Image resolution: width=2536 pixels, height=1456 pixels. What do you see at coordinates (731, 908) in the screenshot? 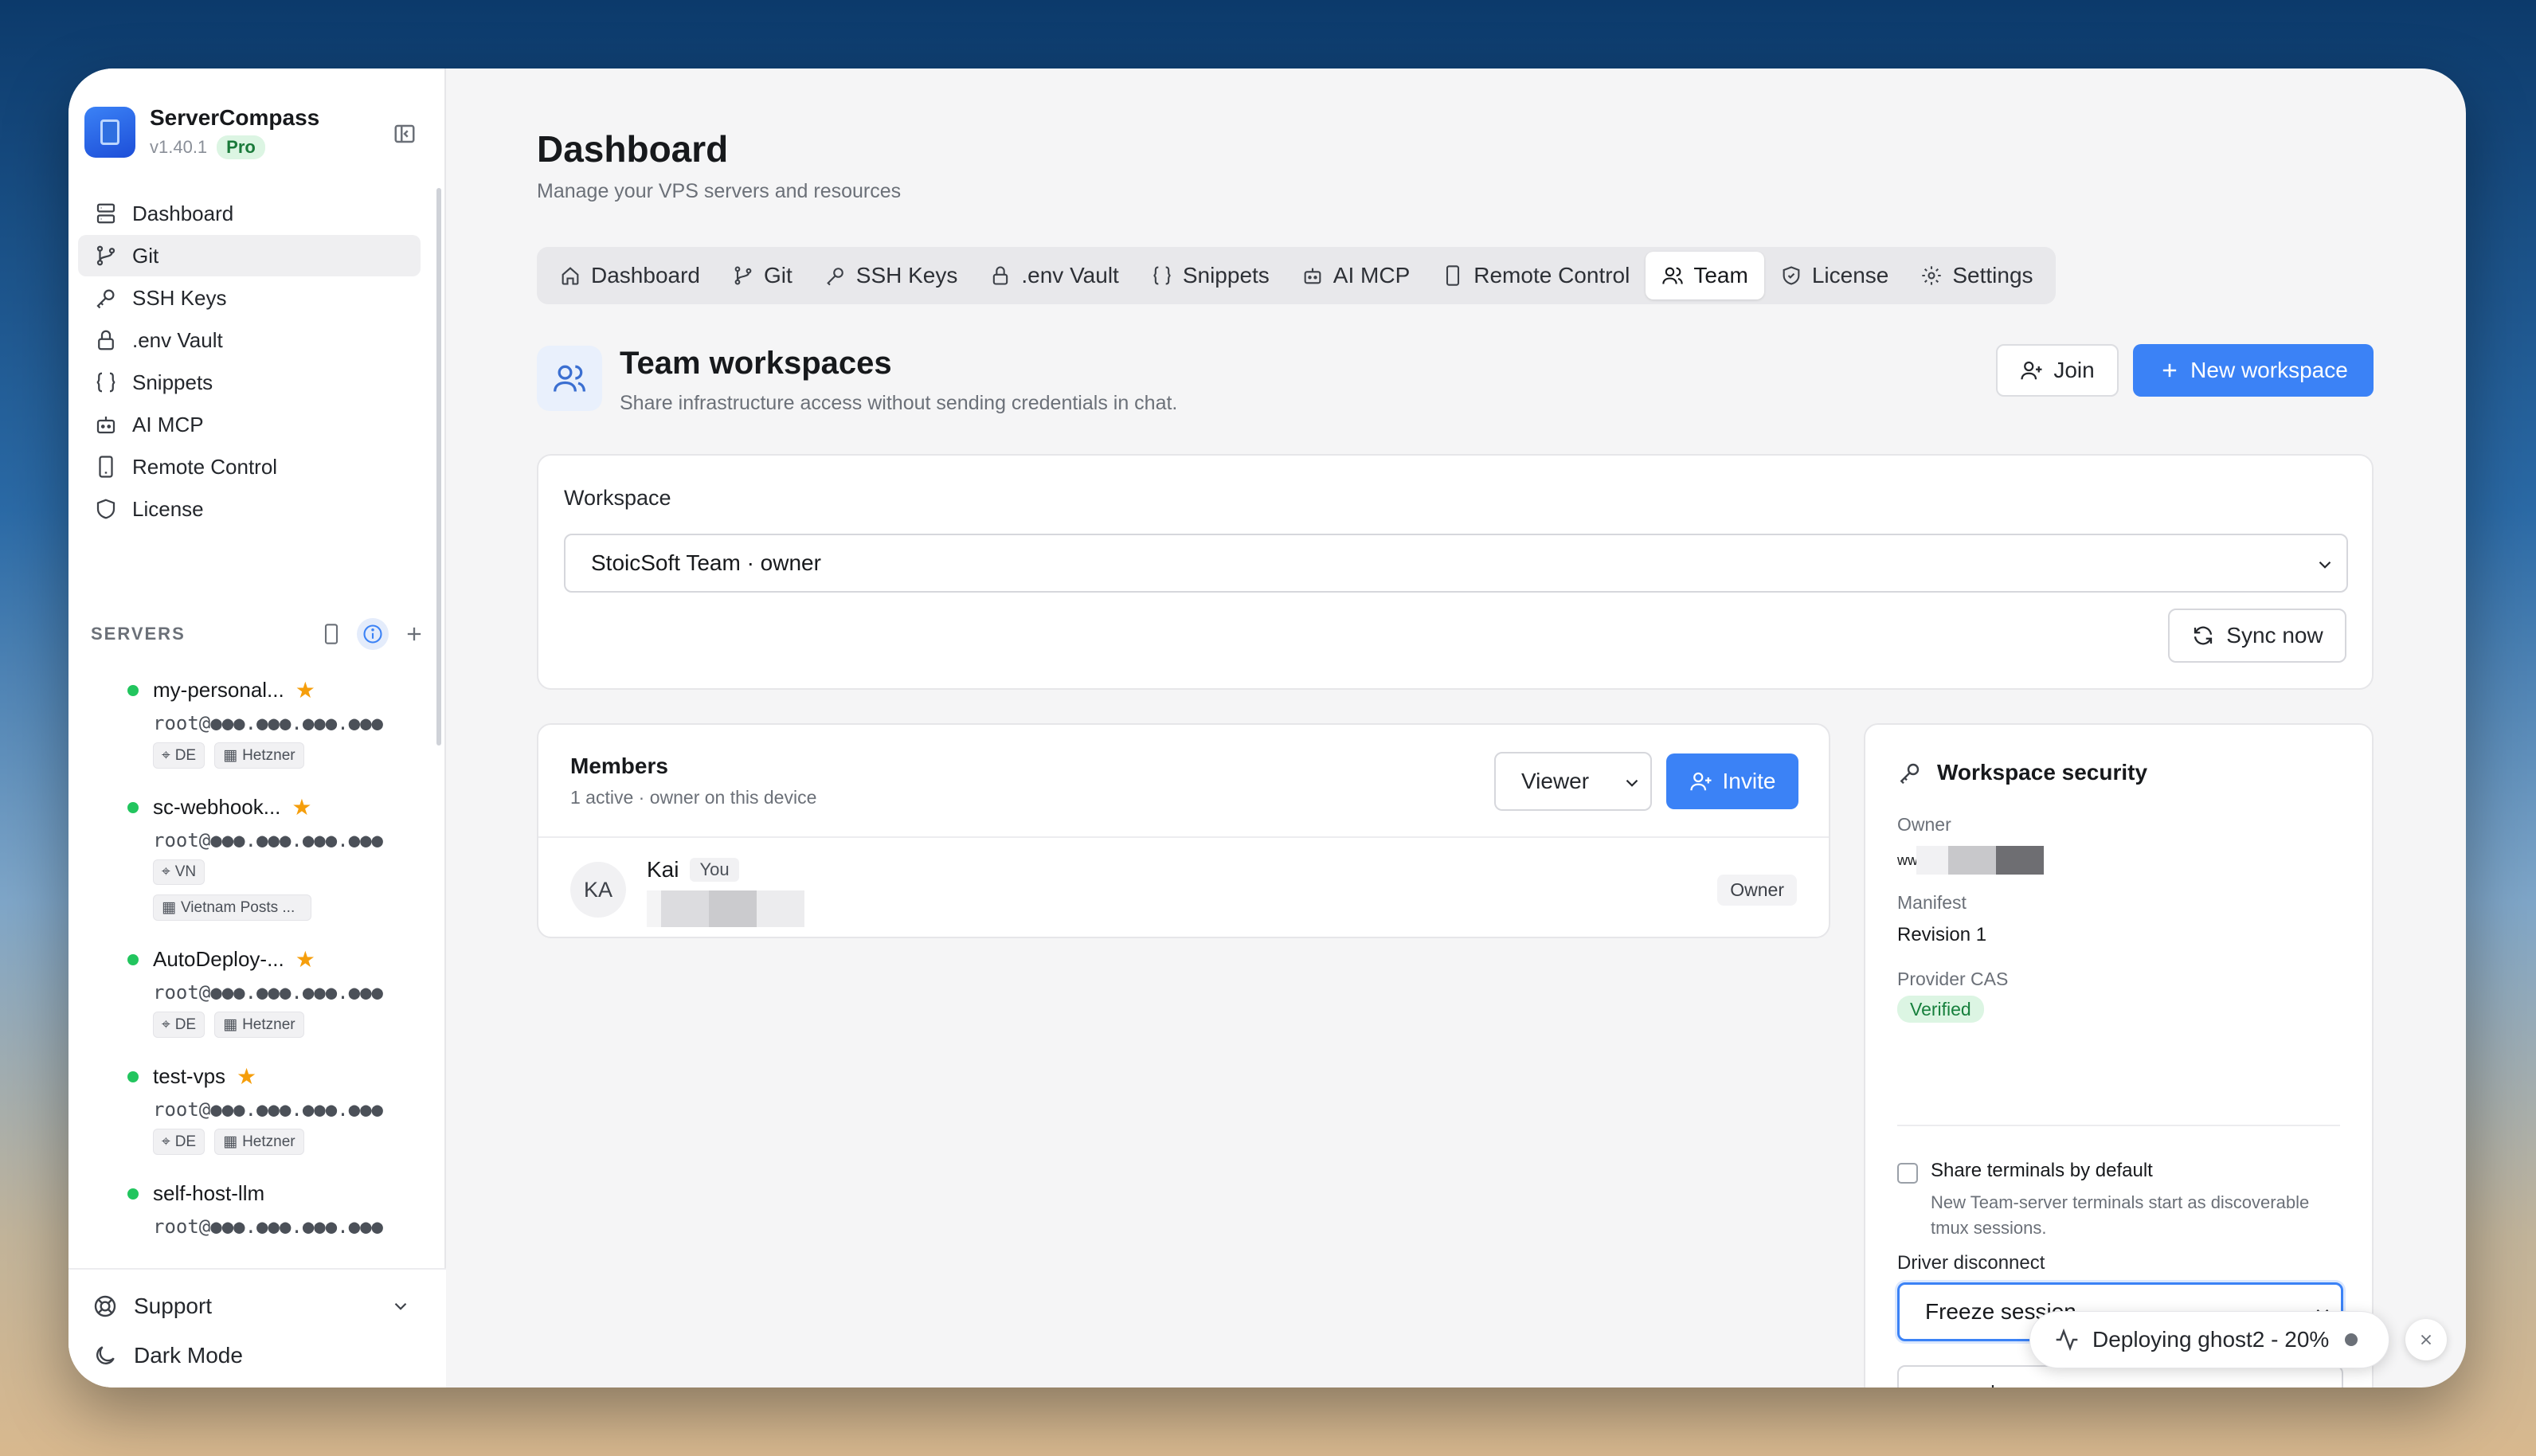
I see `member-email-redacted` at bounding box center [731, 908].